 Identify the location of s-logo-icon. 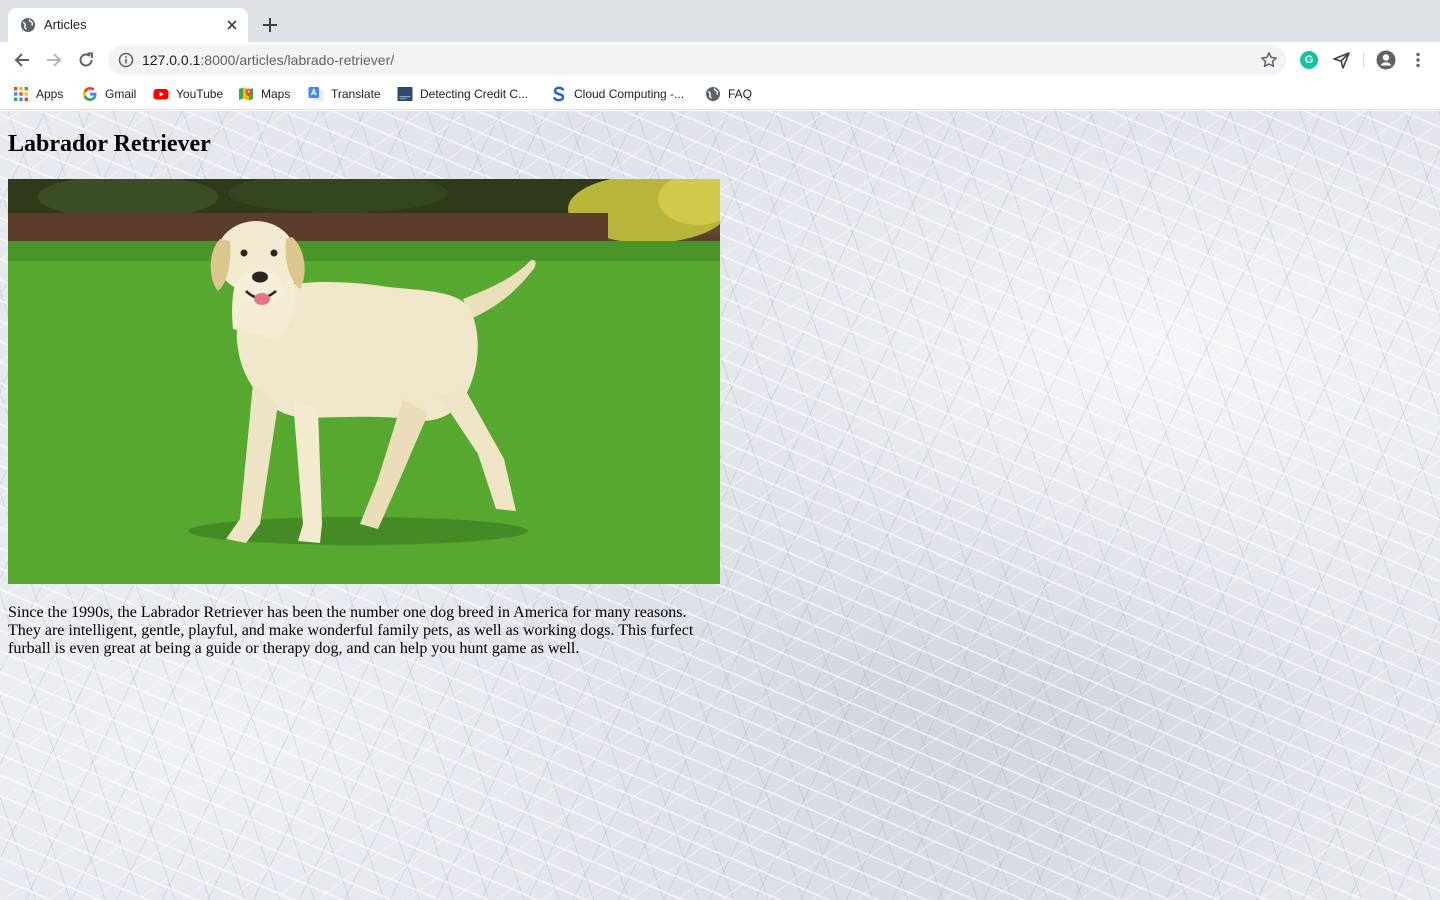
(559, 94).